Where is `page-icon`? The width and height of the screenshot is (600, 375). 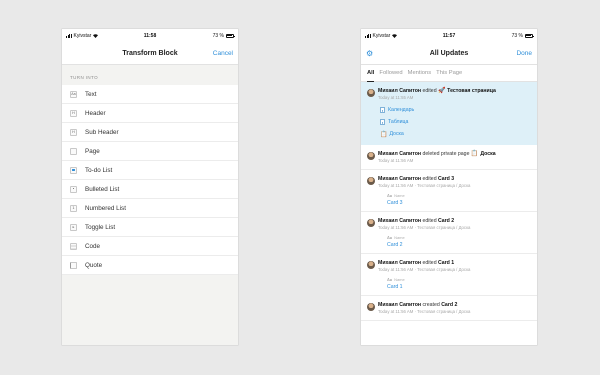
page-icon is located at coordinates (73, 151).